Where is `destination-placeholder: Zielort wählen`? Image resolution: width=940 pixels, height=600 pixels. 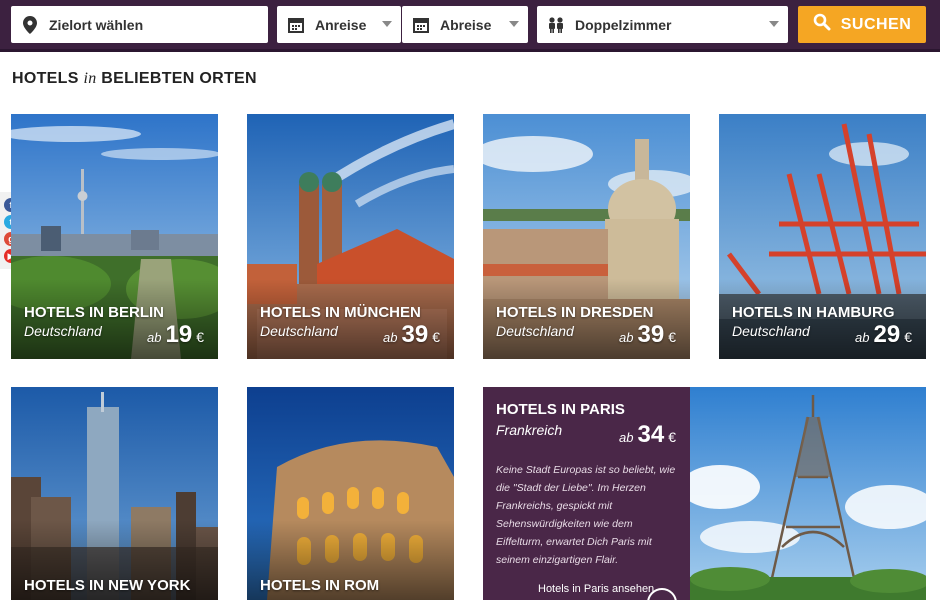
destination-placeholder: Zielort wählen is located at coordinates (96, 24).